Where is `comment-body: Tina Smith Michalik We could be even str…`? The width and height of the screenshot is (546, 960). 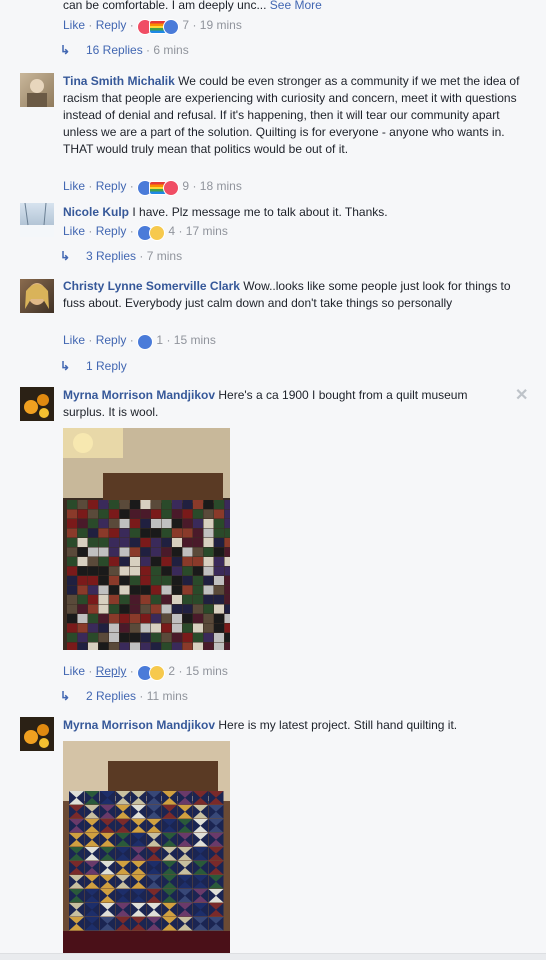
comment-body: Tina Smith Michalik We could be even str… is located at coordinates (294, 115).